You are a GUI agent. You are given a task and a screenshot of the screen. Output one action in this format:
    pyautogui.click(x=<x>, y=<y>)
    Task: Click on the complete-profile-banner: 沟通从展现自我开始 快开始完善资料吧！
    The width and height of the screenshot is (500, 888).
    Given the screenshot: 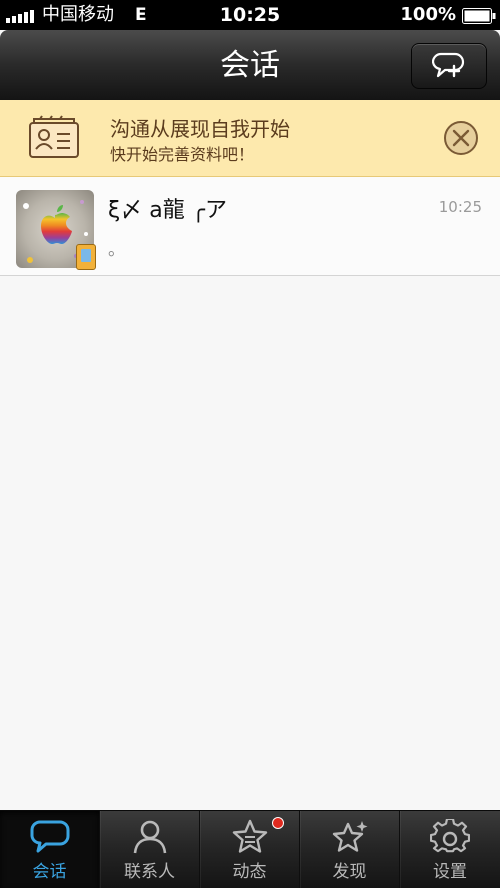 What is the action you would take?
    pyautogui.click(x=250, y=138)
    